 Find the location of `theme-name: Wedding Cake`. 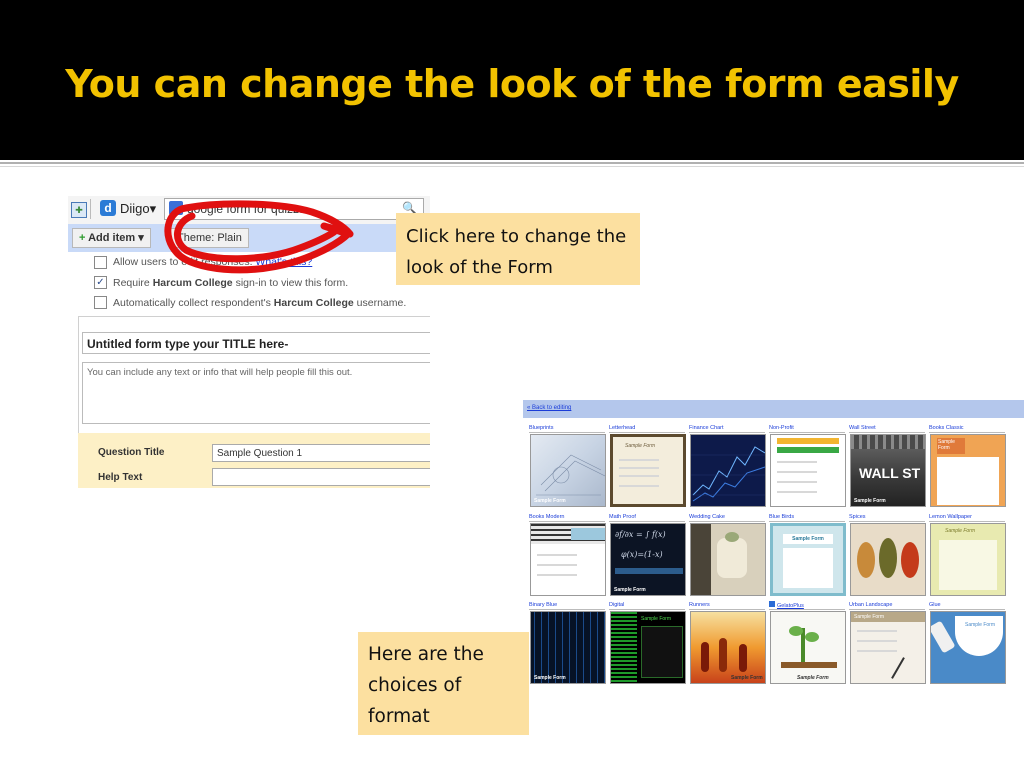

theme-name: Wedding Cake is located at coordinates (727, 517).